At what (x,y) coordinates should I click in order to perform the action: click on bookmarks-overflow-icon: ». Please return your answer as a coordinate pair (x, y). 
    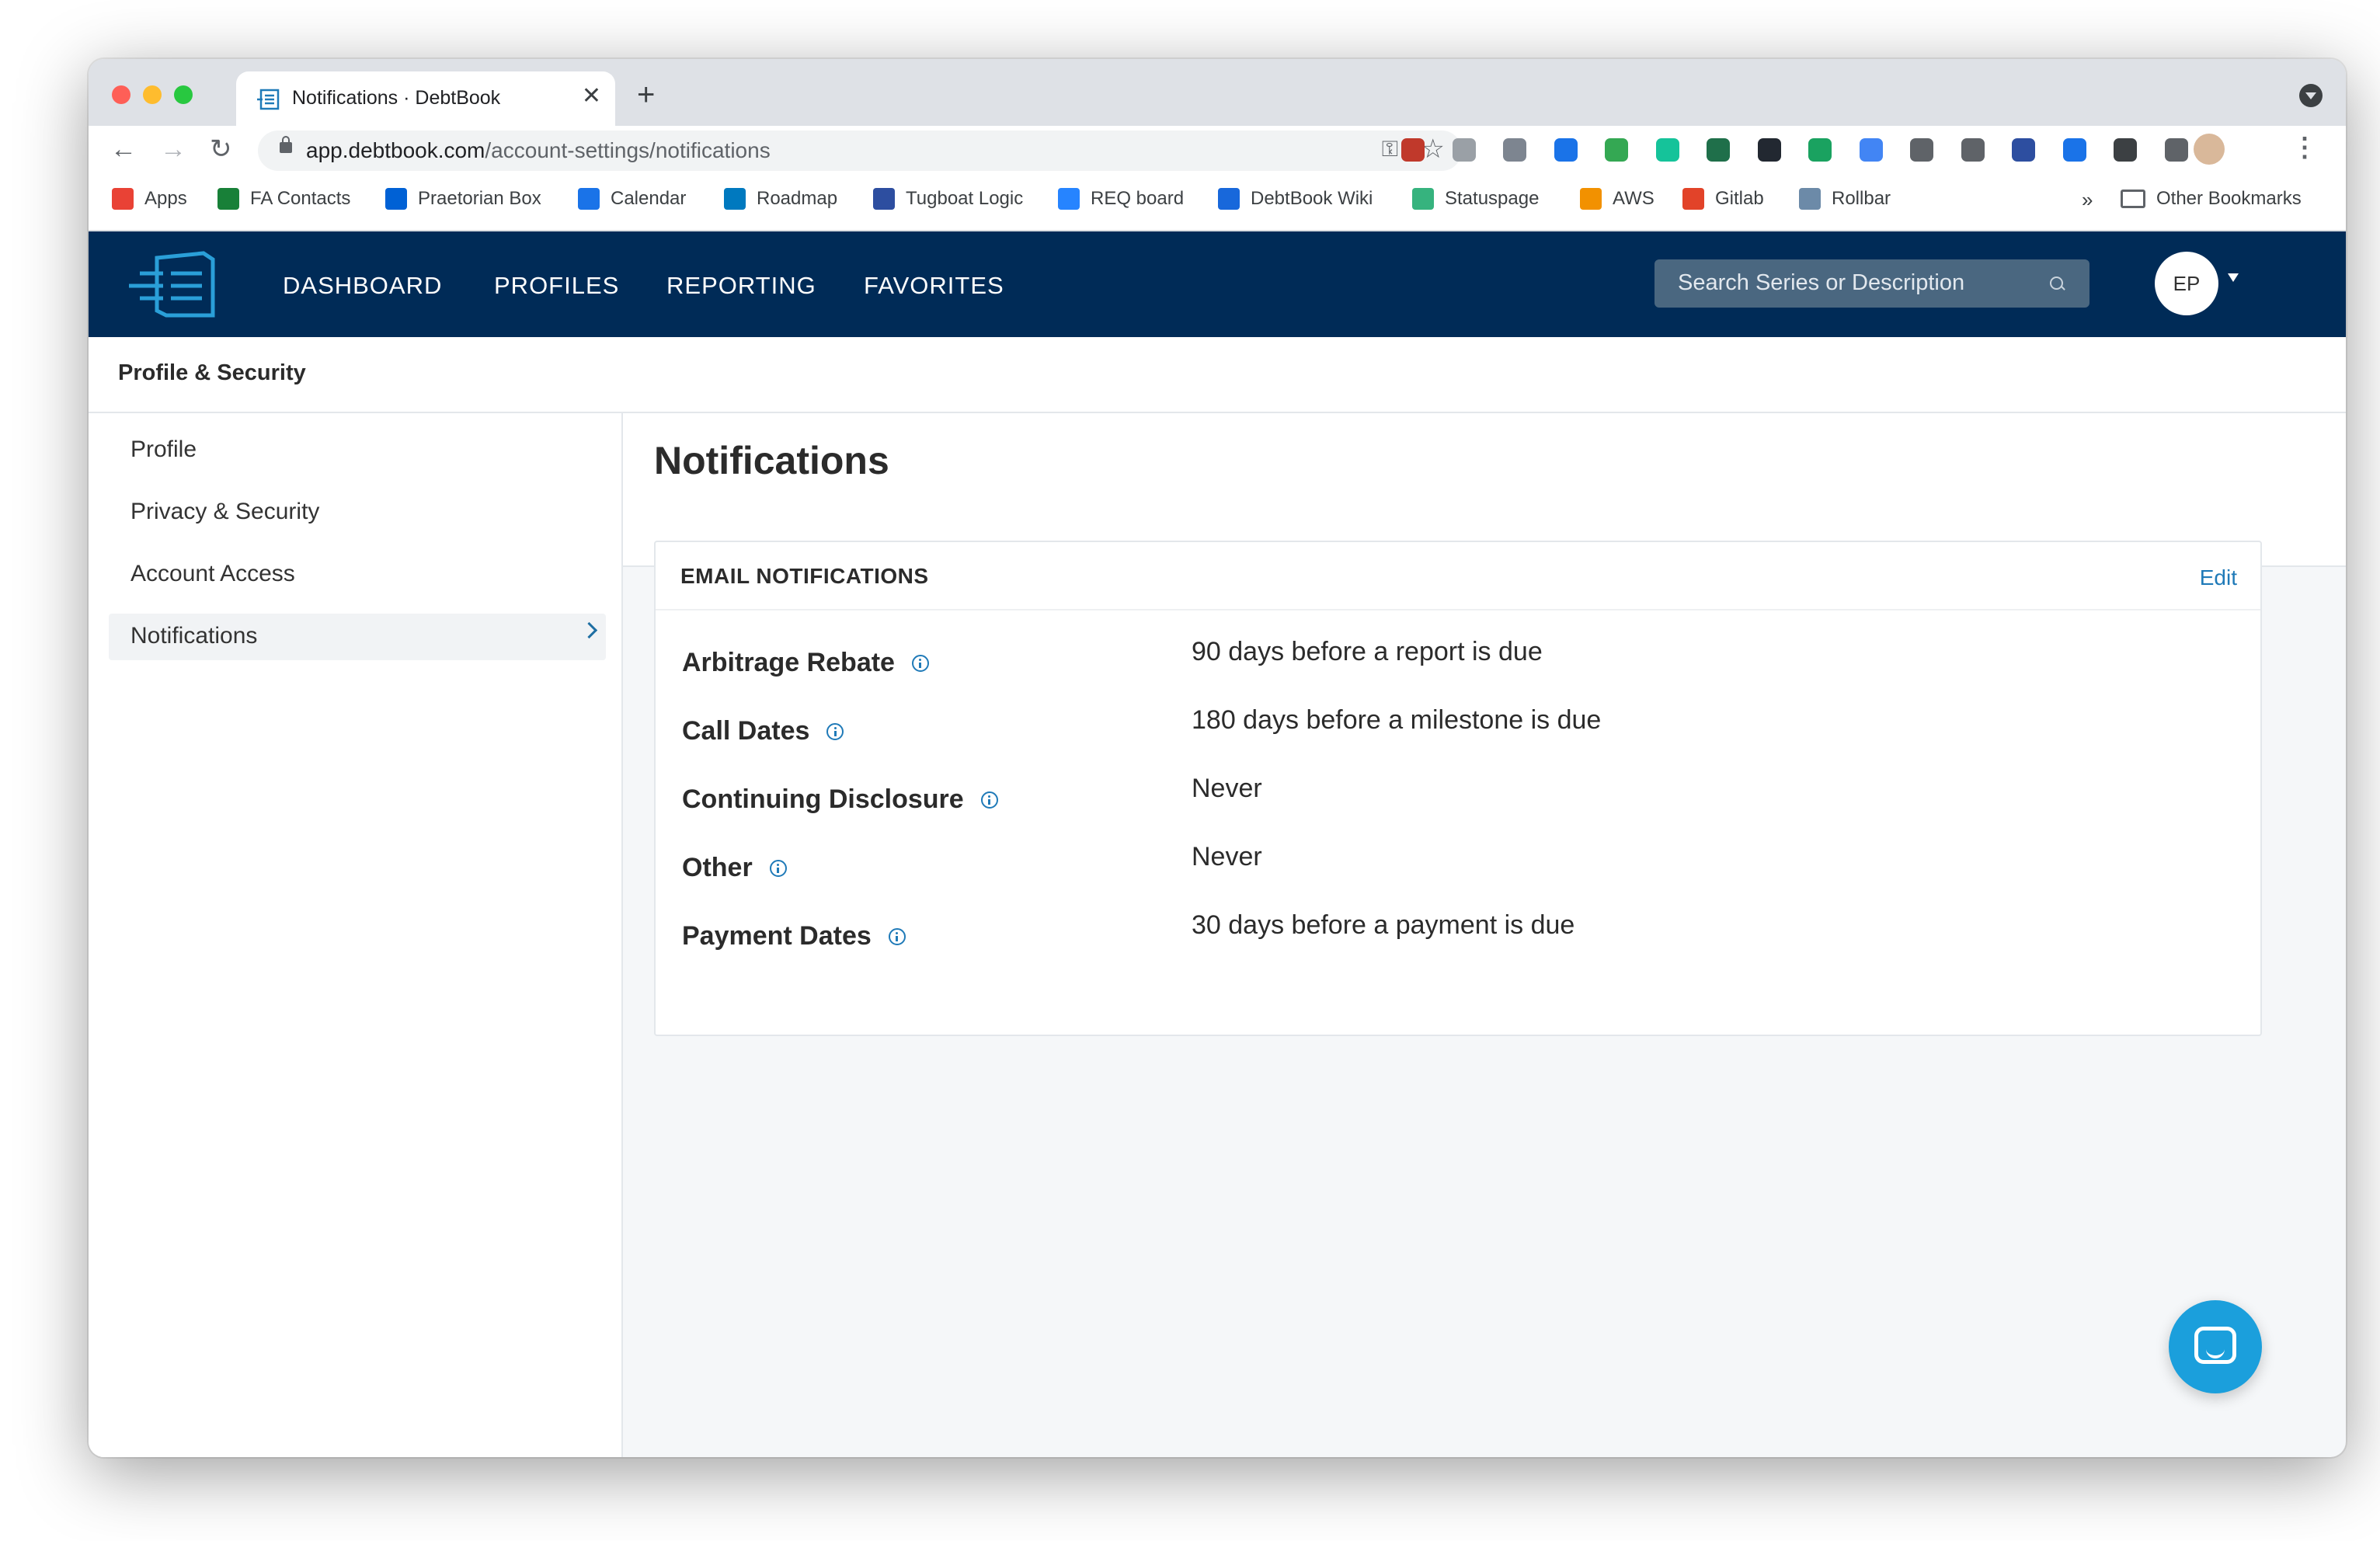
    Looking at the image, I should click on (2088, 200).